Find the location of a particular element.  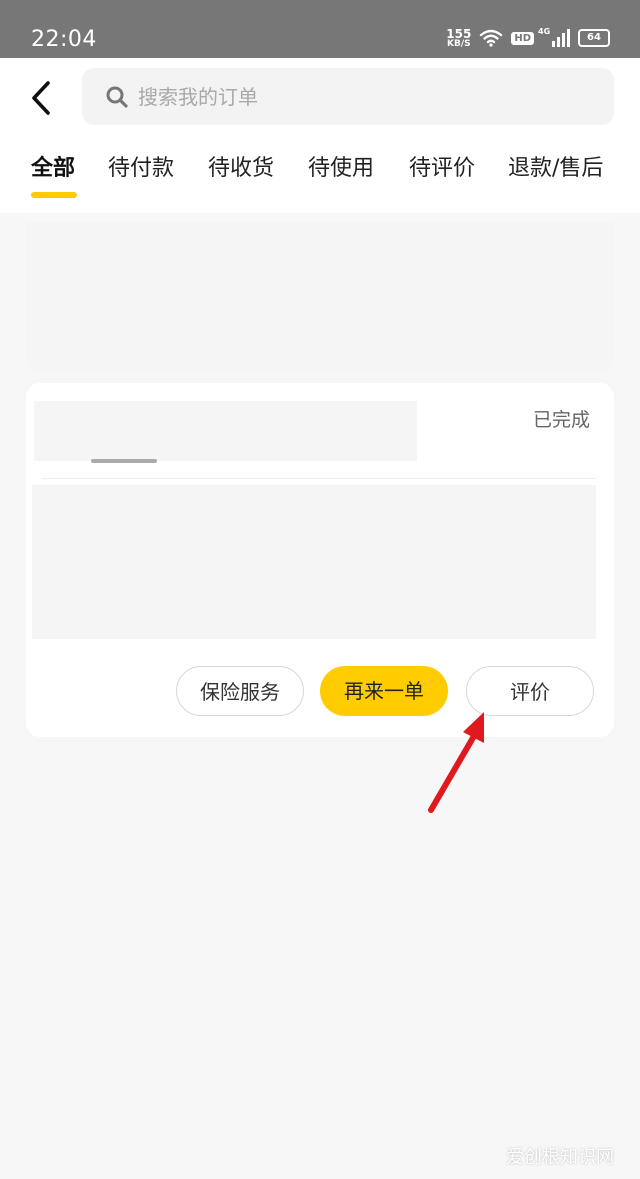

status-icons: 155 KB/S HD 4G 64 is located at coordinates (528, 38).